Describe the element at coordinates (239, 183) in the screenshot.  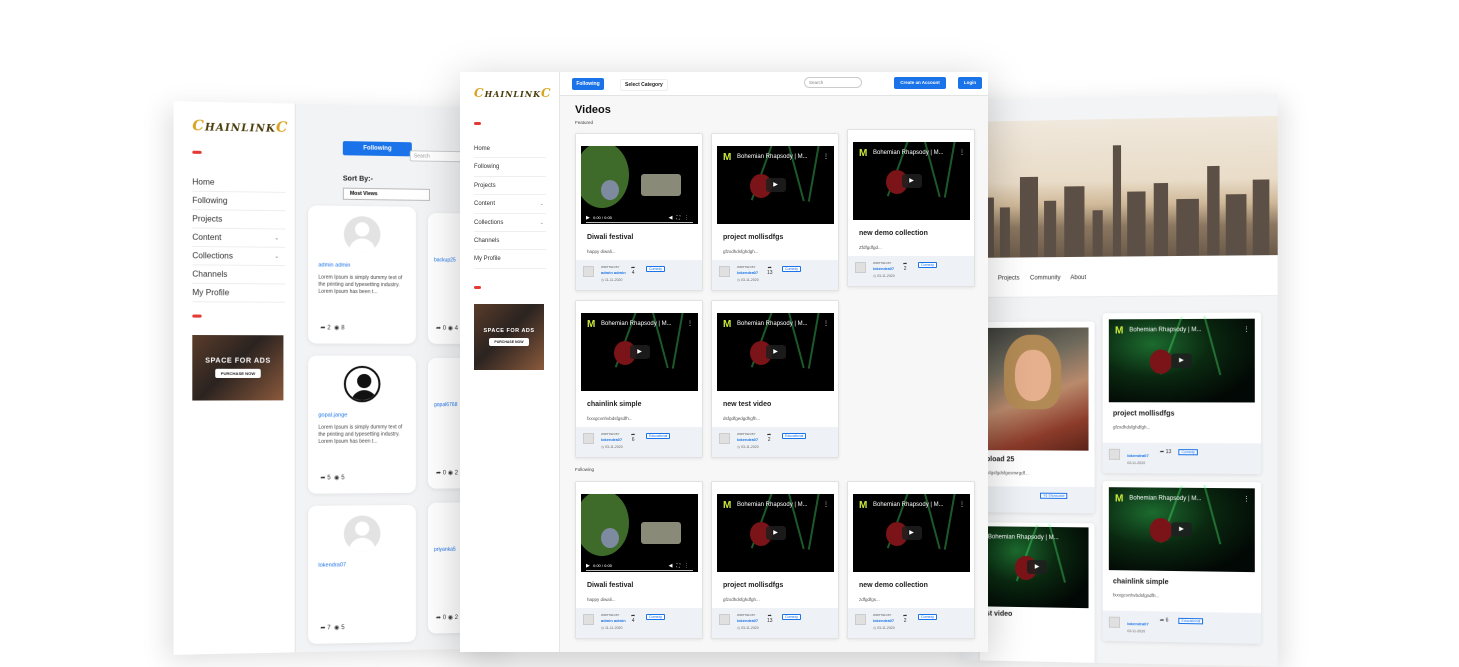
I see `nav-home: Home` at that location.